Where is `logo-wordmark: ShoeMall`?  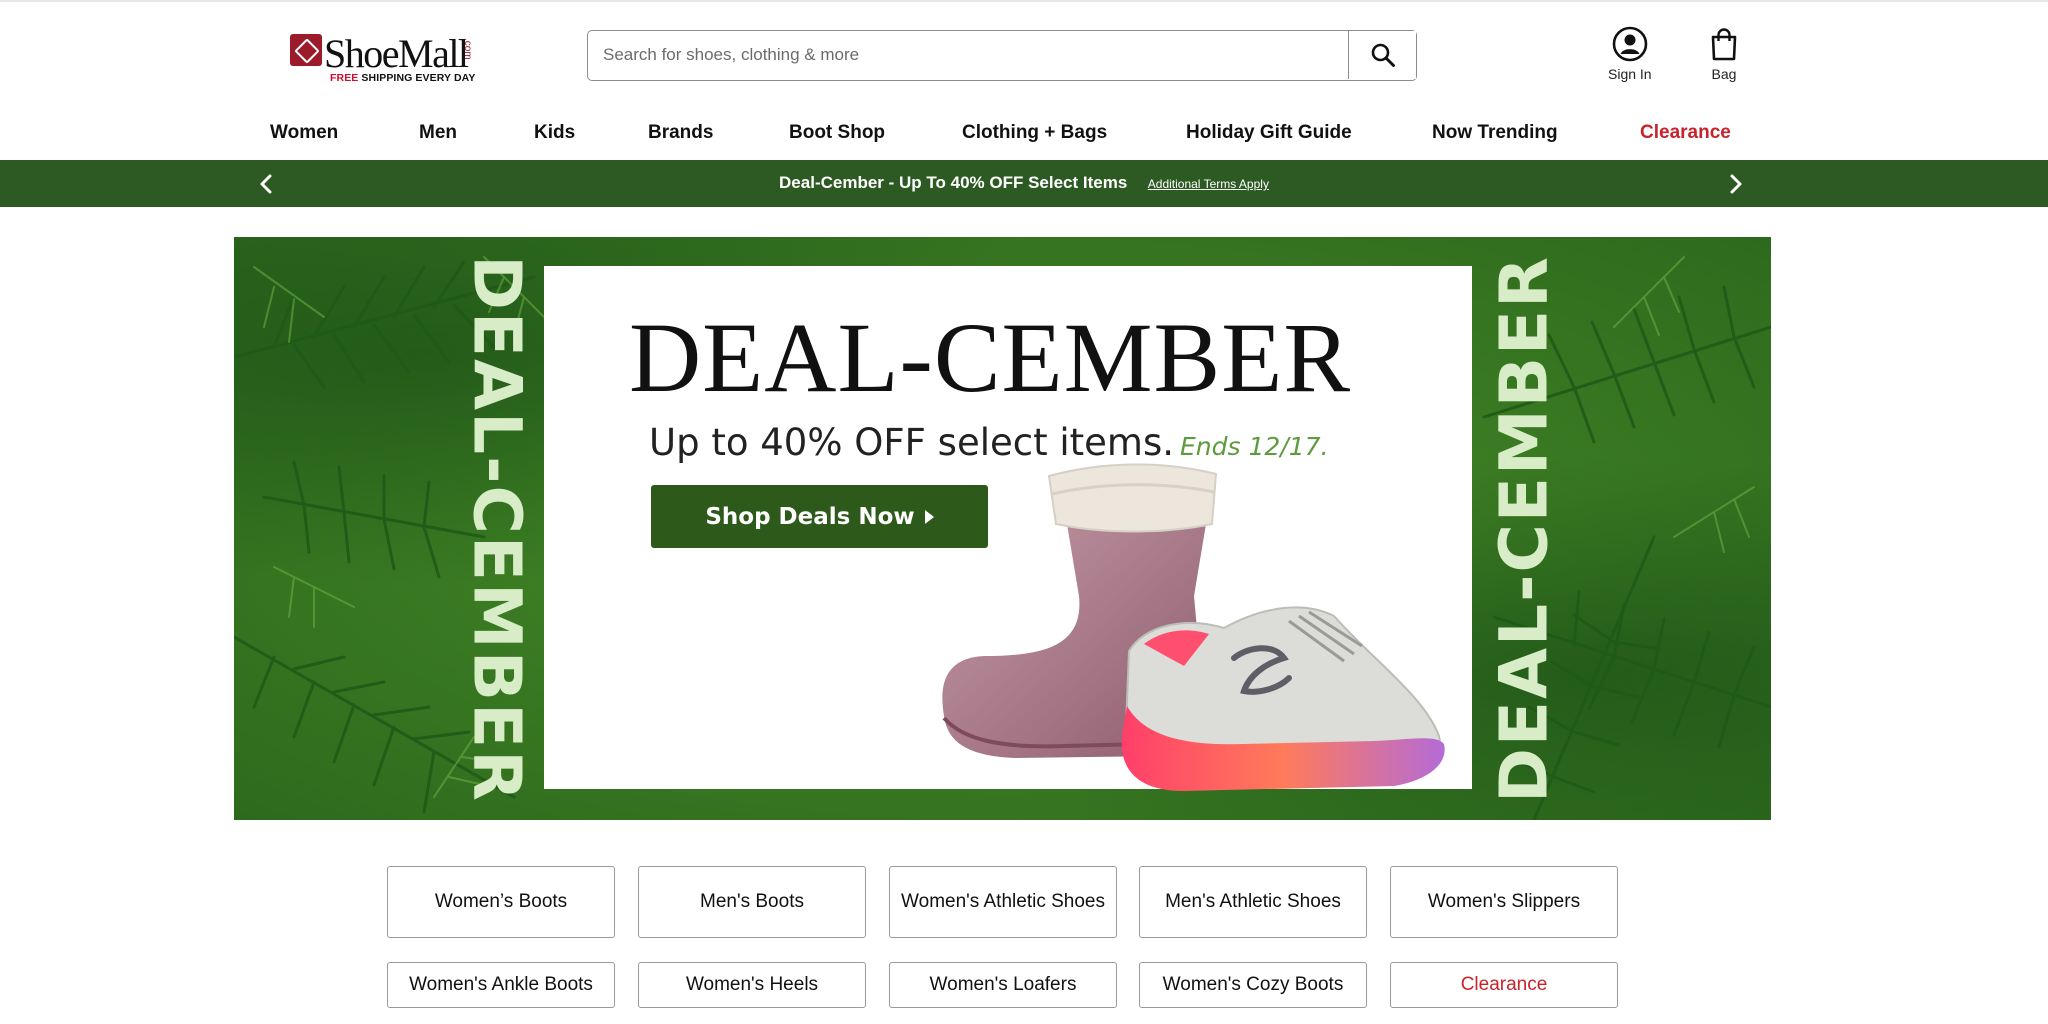 logo-wordmark: ShoeMall is located at coordinates (396, 53).